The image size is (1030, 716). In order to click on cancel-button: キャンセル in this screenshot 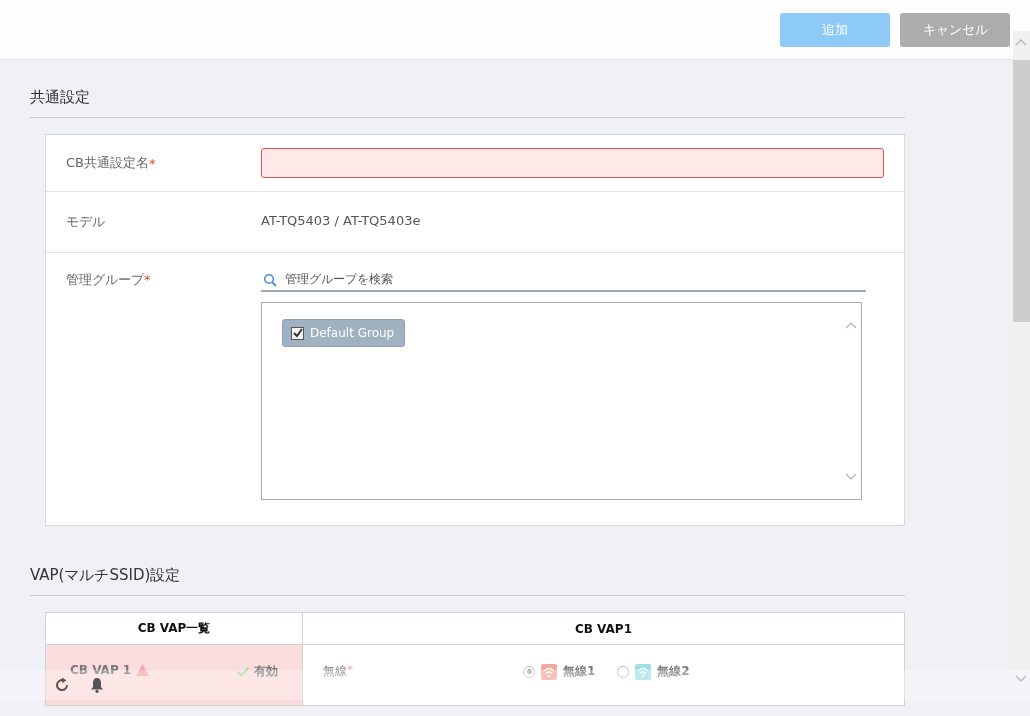, I will do `click(955, 29)`.